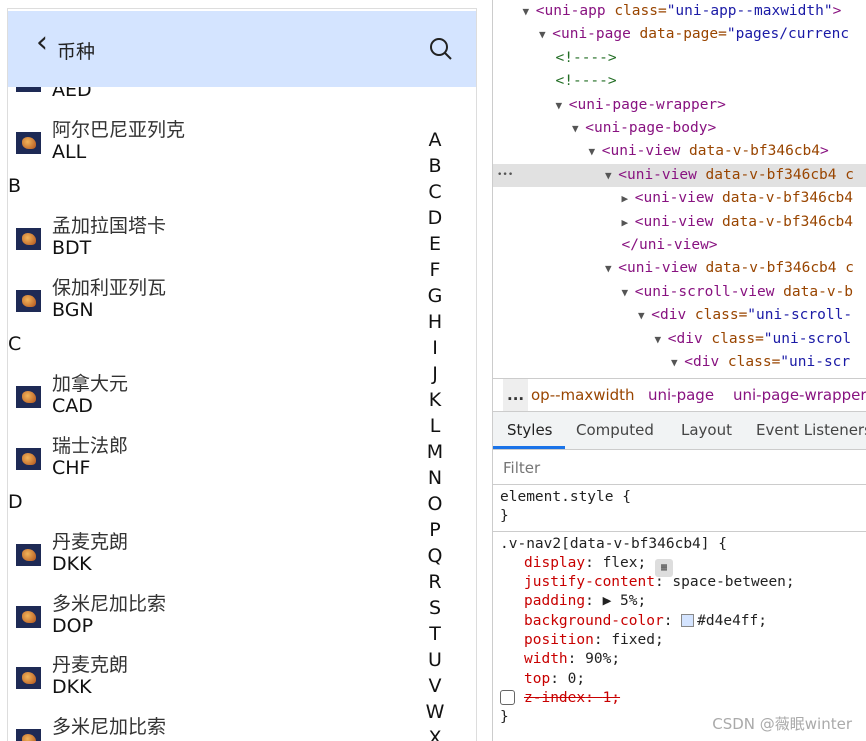 This screenshot has width=866, height=741. I want to click on index-letter-g: G, so click(435, 296).